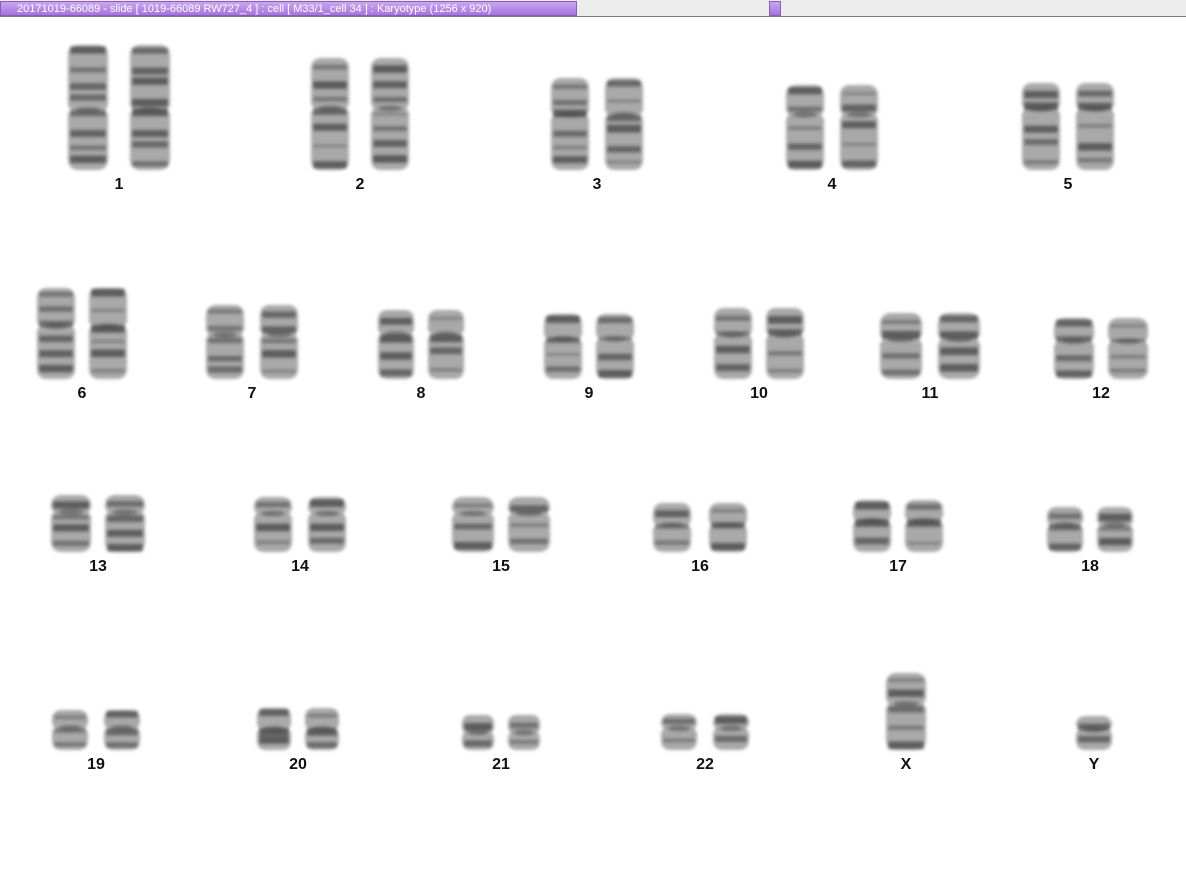  Describe the element at coordinates (421, 393) in the screenshot. I see `chromosome-label-8: 8` at that location.